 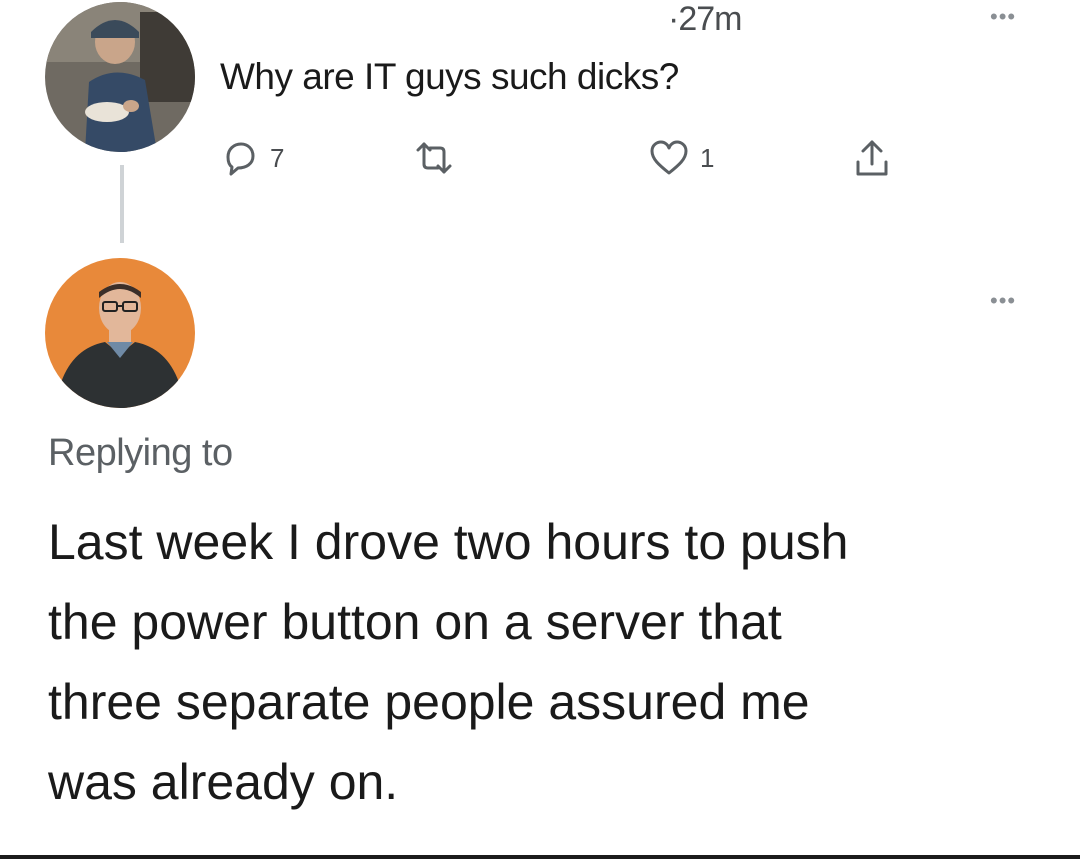 I want to click on more-options-icon: •••, so click(x=1003, y=17).